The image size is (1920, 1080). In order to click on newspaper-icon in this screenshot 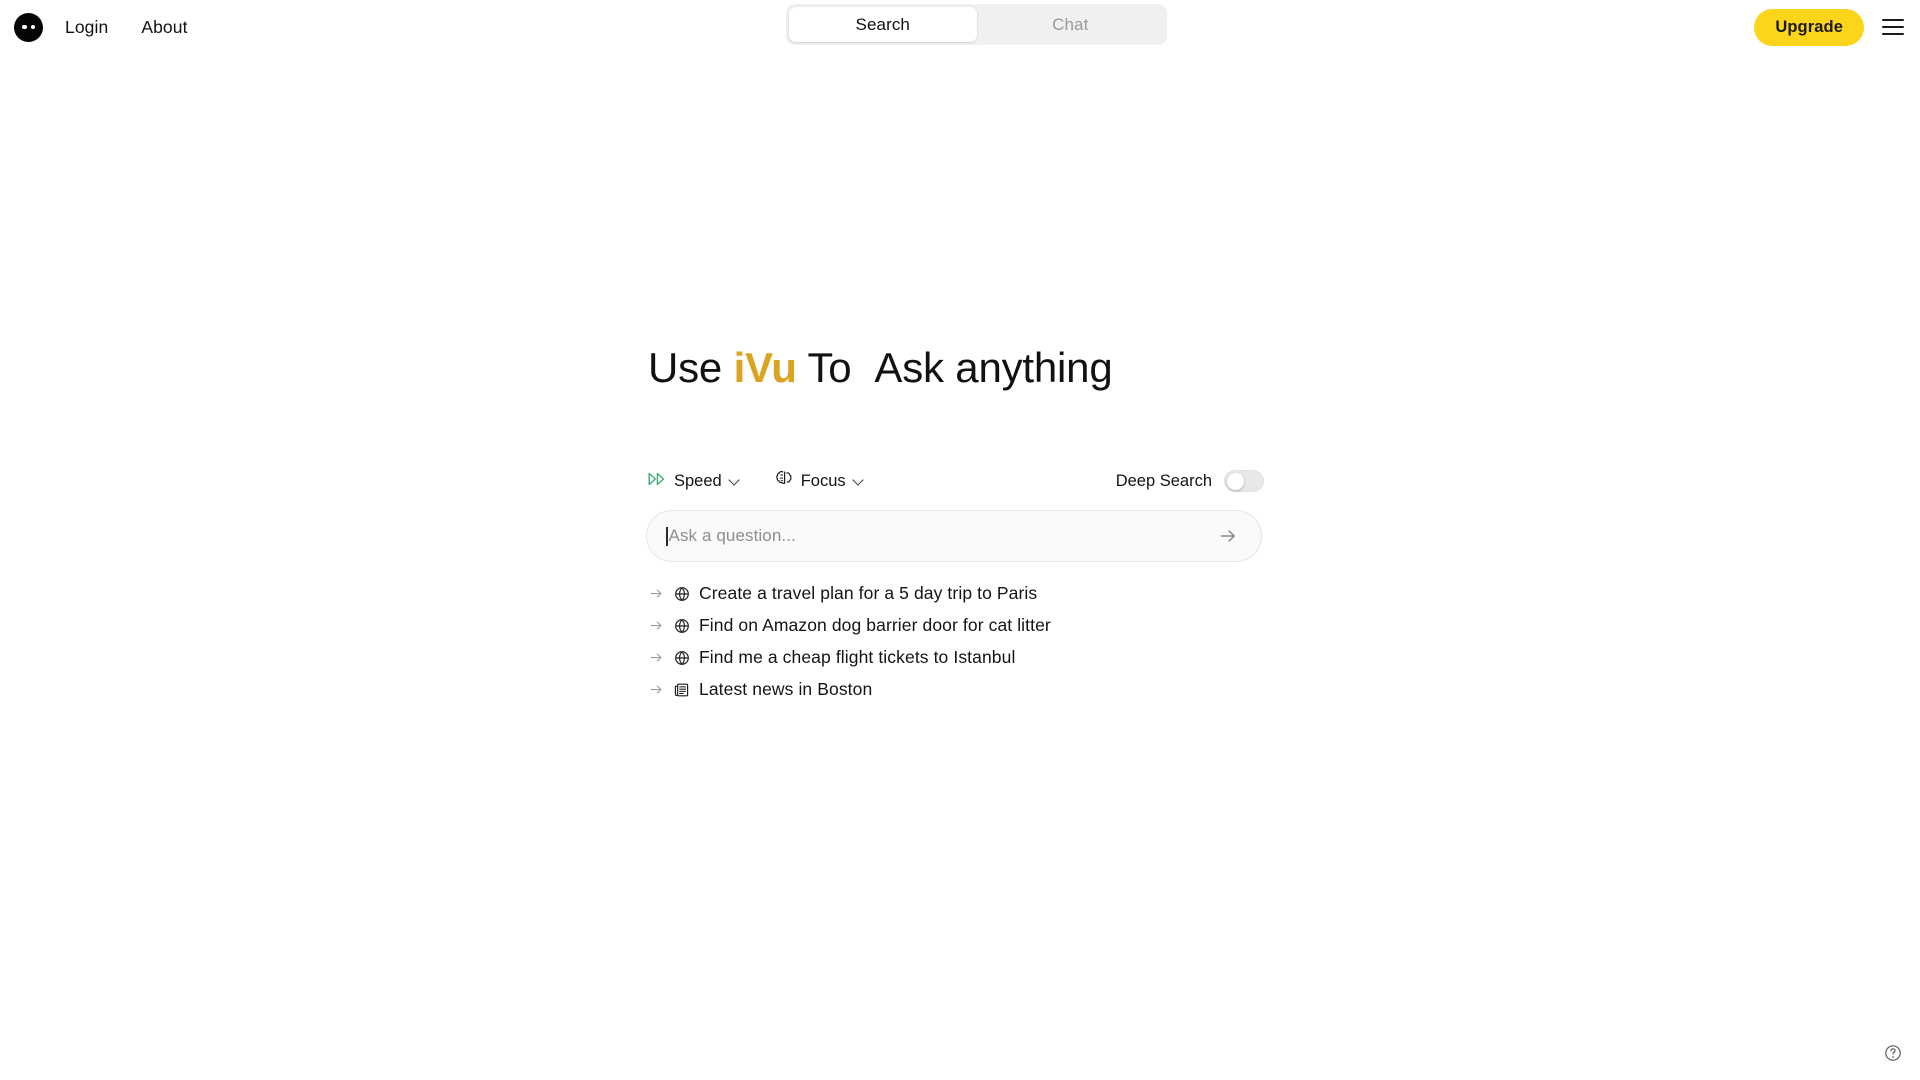, I will do `click(681, 689)`.